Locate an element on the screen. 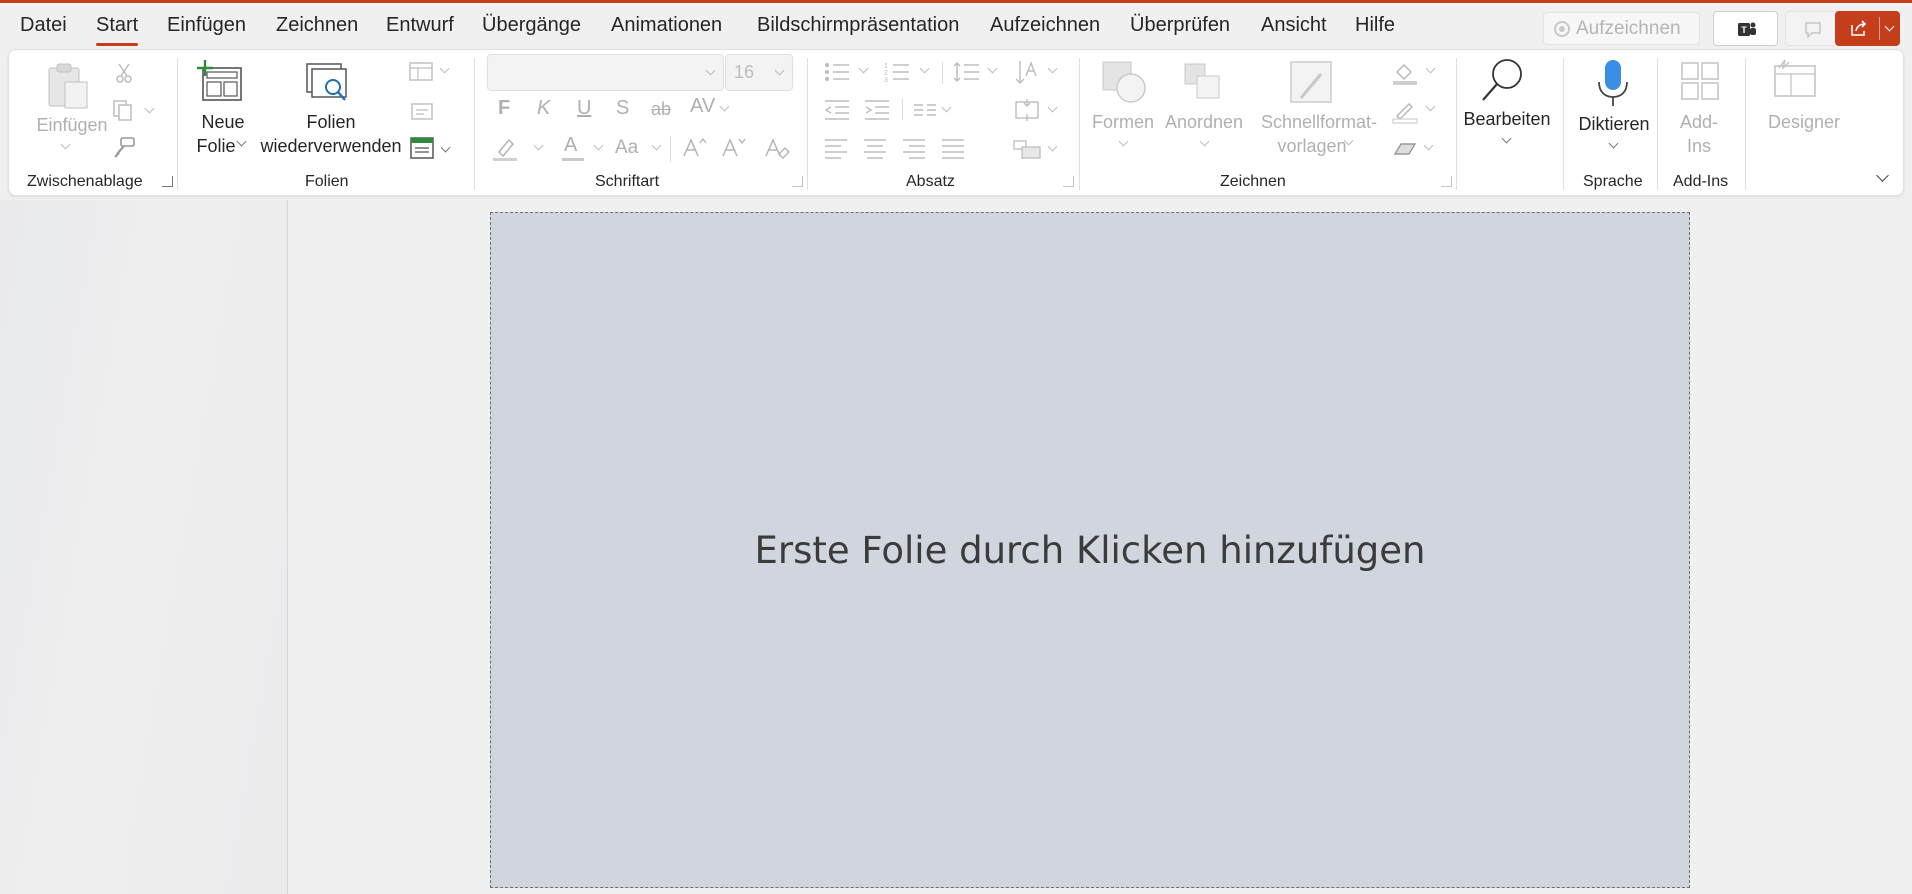 Image resolution: width=1912 pixels, height=894 pixels. align-right-icon is located at coordinates (914, 148).